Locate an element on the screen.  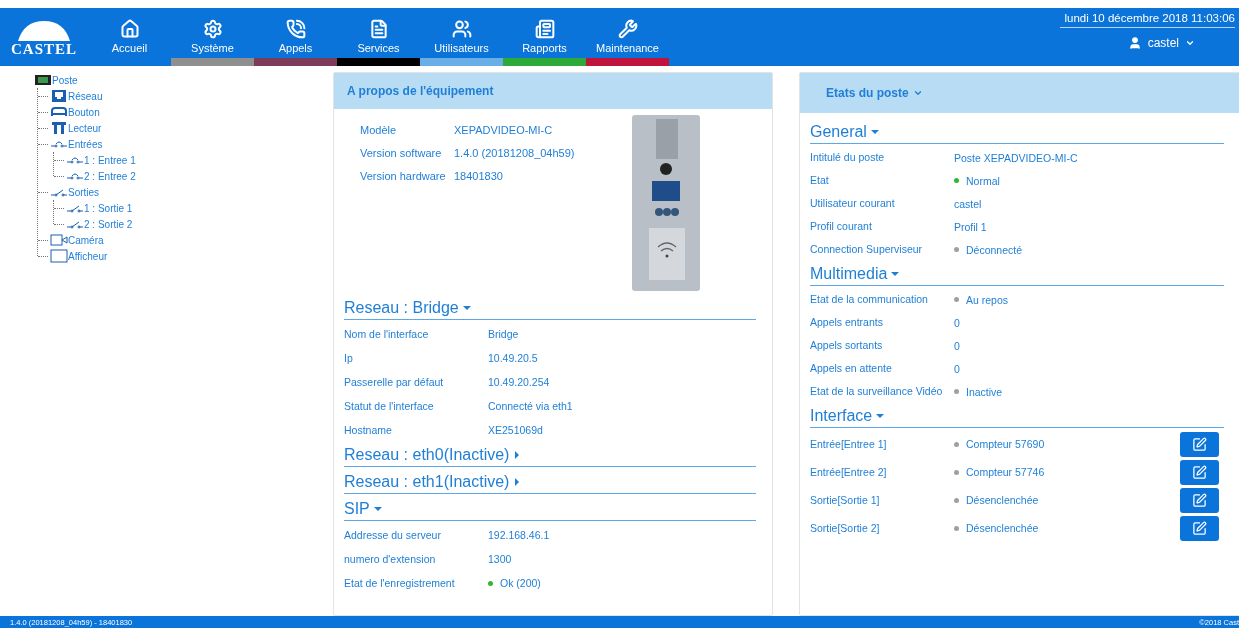
tree-item: Réseau is located at coordinates (85, 96).